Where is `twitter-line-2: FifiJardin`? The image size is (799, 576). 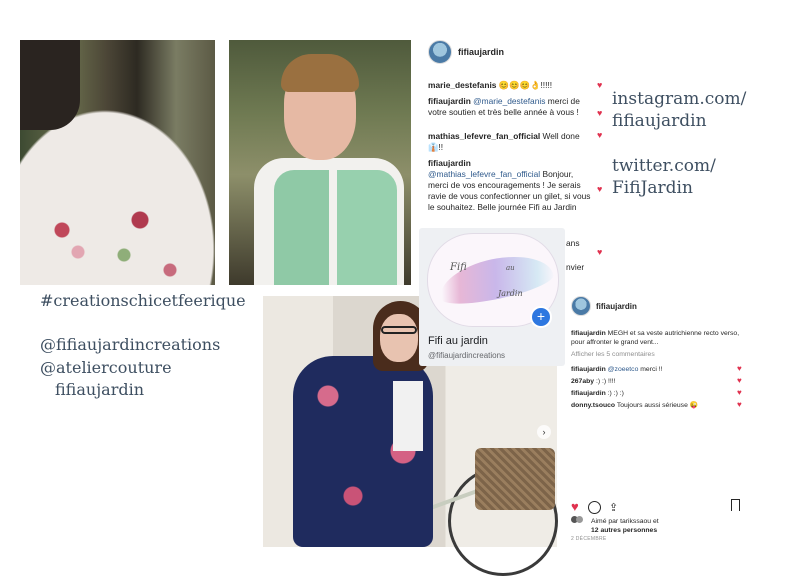 twitter-line-2: FifiJardin is located at coordinates (652, 188).